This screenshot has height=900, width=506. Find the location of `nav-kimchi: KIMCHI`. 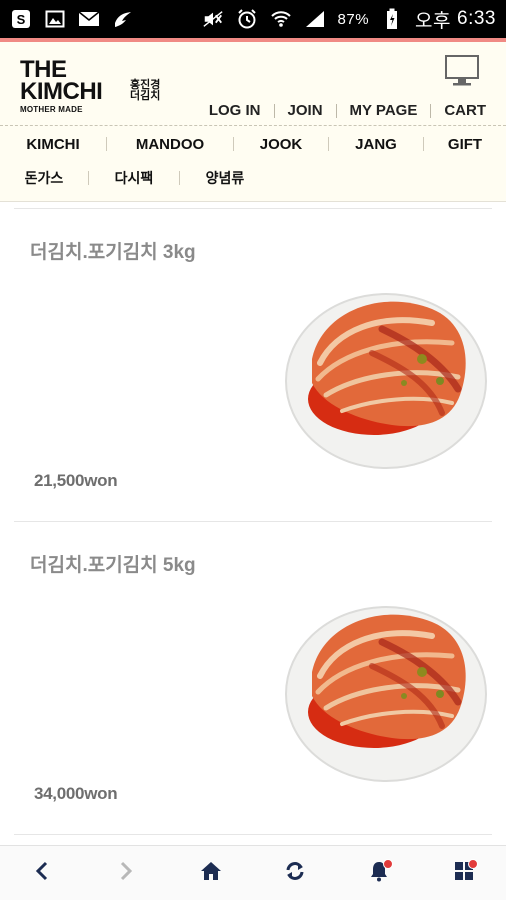

nav-kimchi: KIMCHI is located at coordinates (53, 144).